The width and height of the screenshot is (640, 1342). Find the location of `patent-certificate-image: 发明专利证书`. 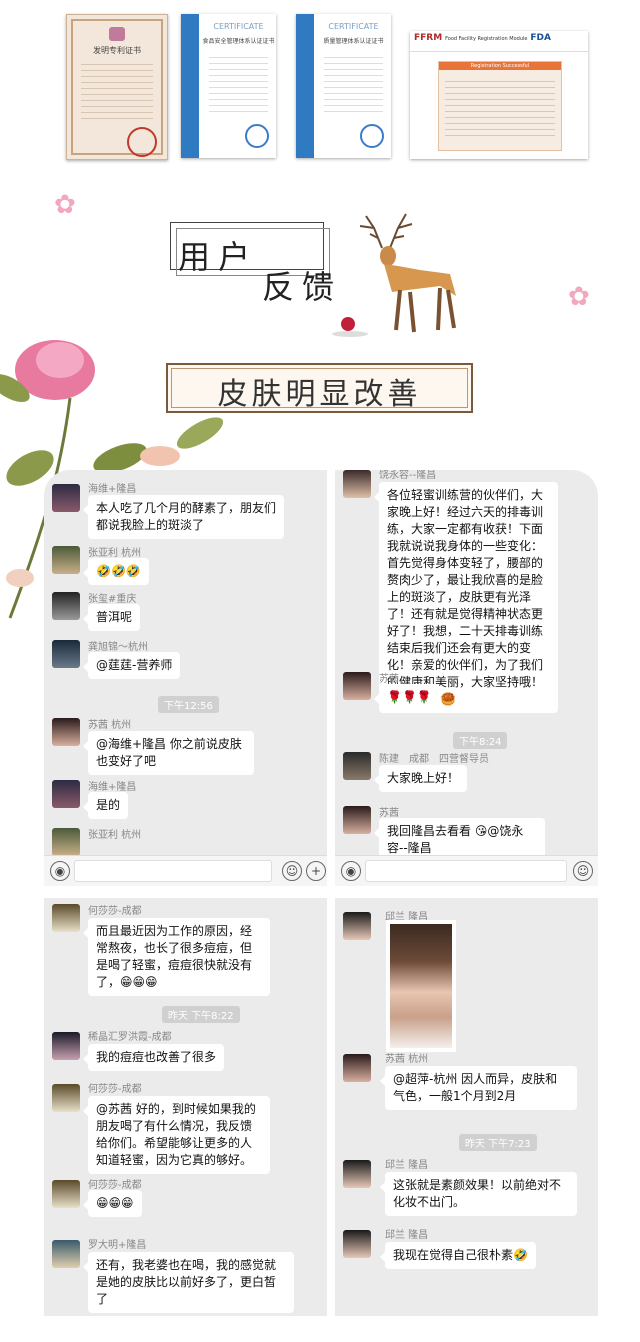

patent-certificate-image: 发明专利证书 is located at coordinates (117, 87).